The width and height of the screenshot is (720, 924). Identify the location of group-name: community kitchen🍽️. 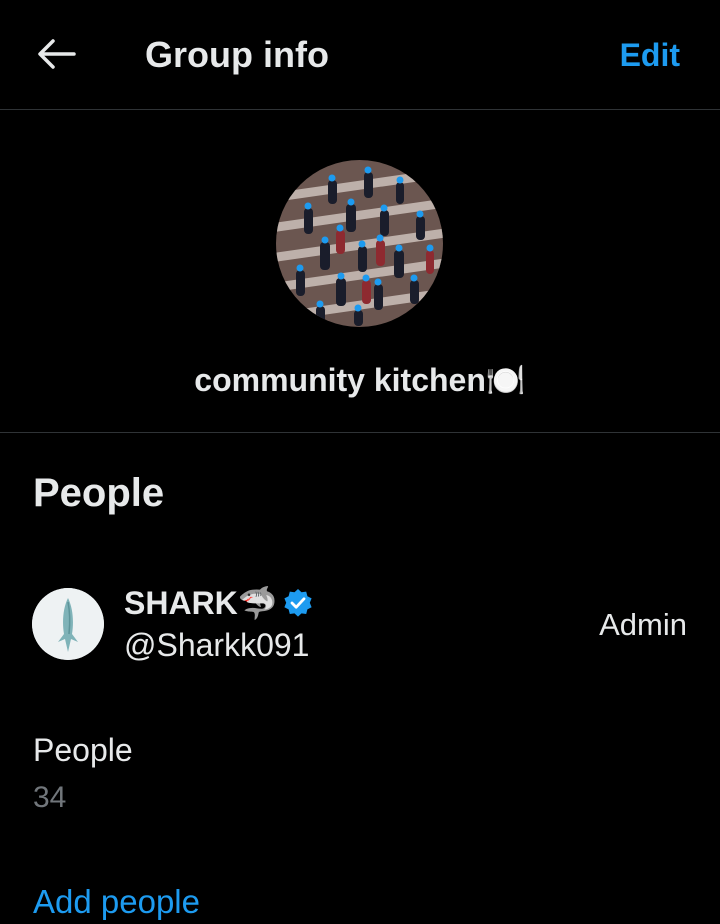
(360, 380).